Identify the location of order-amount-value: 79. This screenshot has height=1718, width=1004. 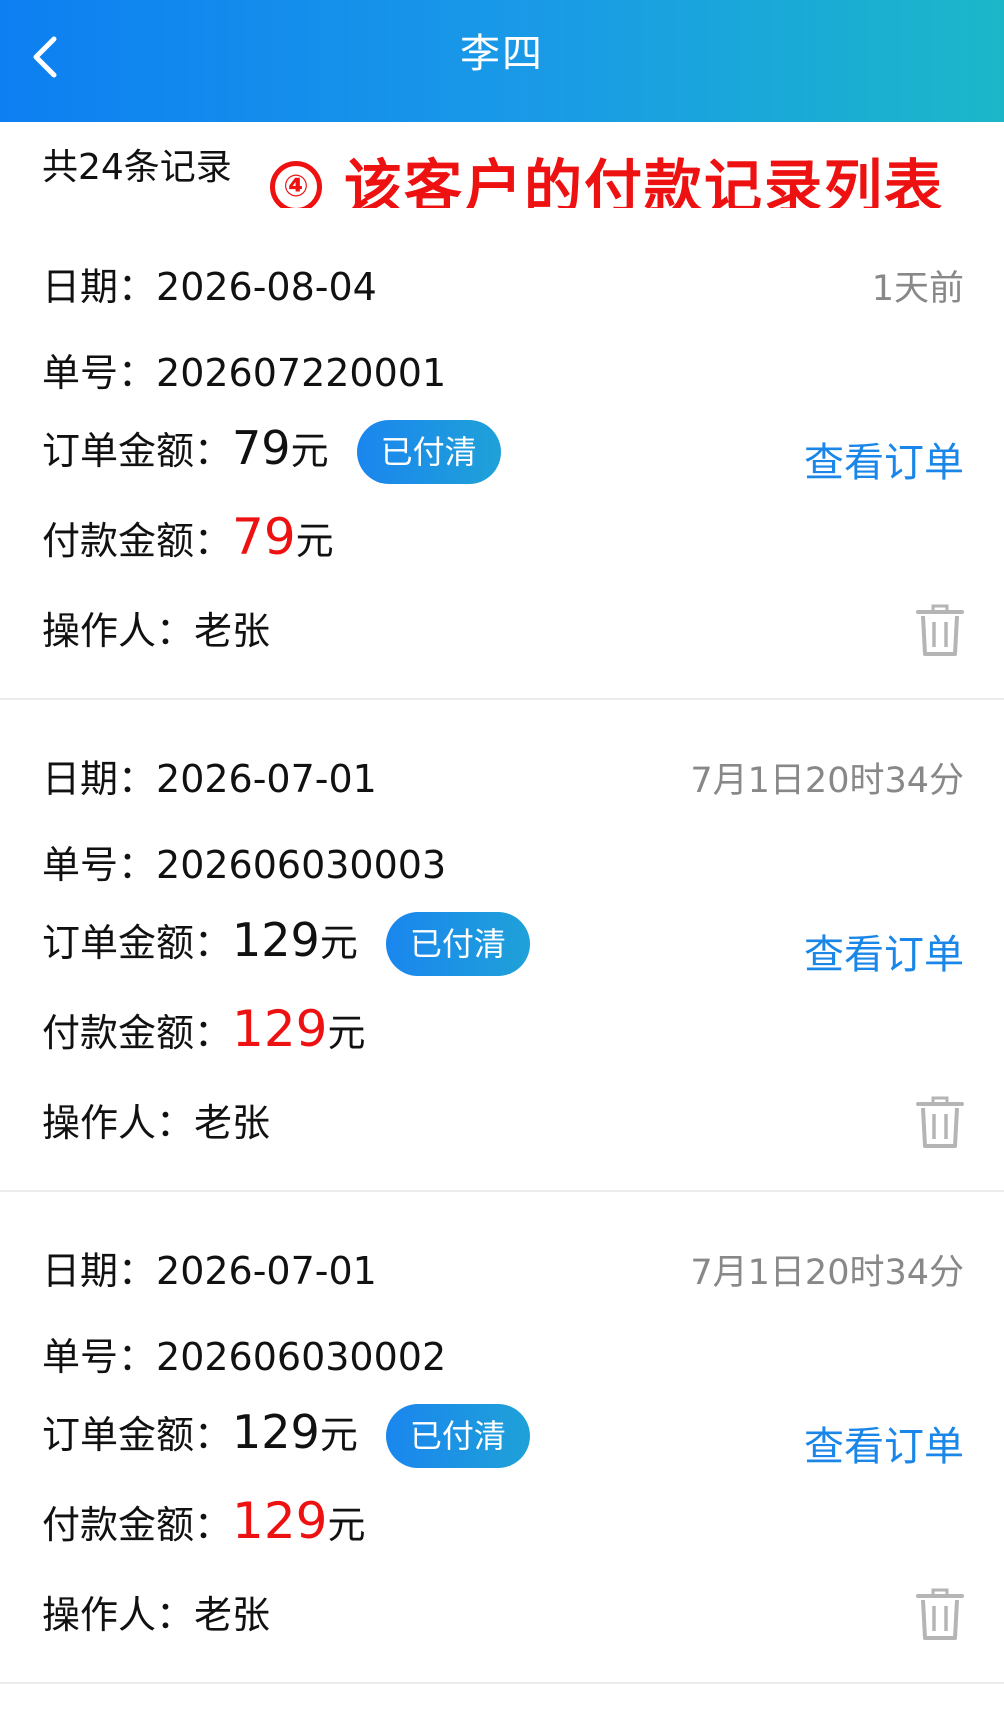
(261, 448).